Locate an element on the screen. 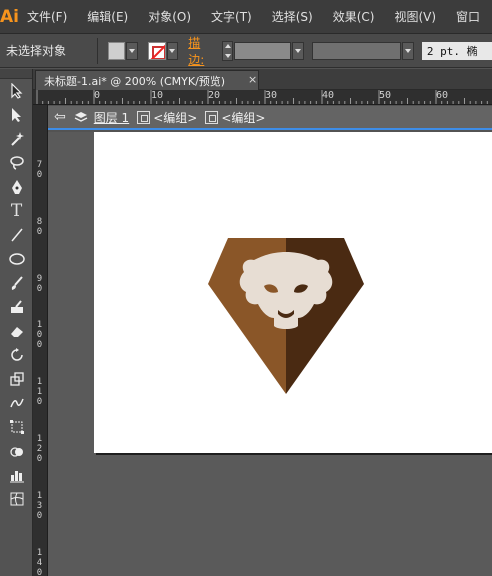  pen-tool-icon is located at coordinates (16, 187).